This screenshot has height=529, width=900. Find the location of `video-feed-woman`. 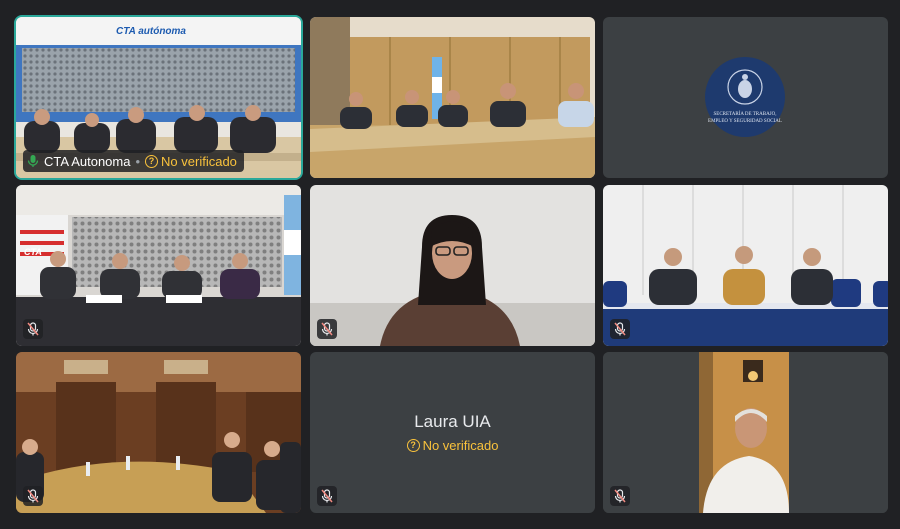

video-feed-woman is located at coordinates (452, 265).